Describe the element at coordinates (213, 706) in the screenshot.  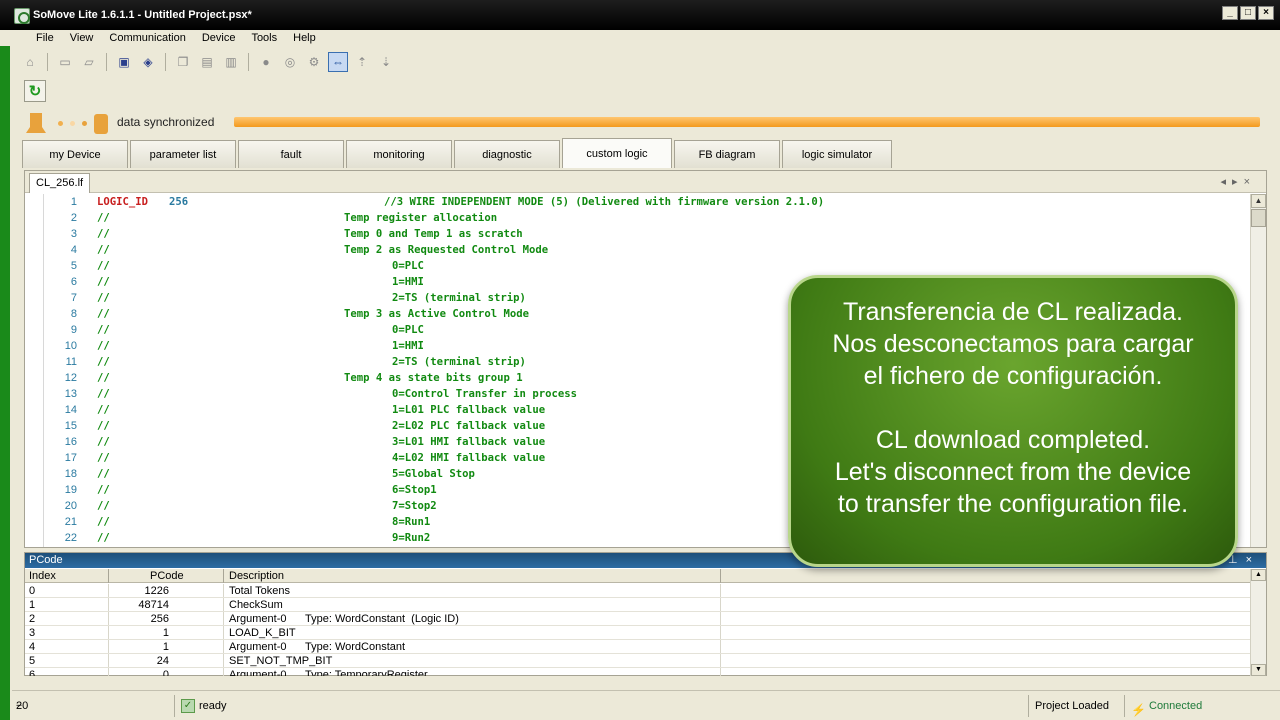
I see `status-ready-text: ready` at that location.